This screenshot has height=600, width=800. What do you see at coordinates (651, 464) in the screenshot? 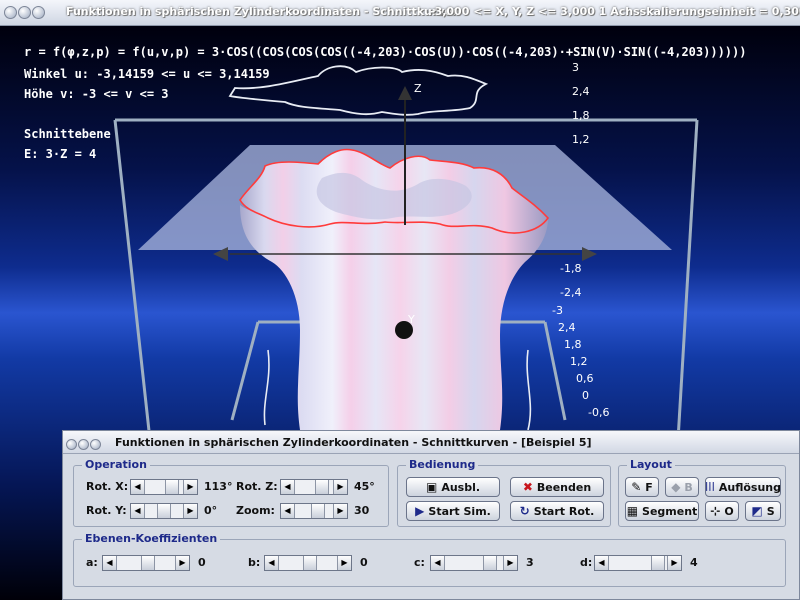
I see `group-layout-label: Layout` at bounding box center [651, 464].